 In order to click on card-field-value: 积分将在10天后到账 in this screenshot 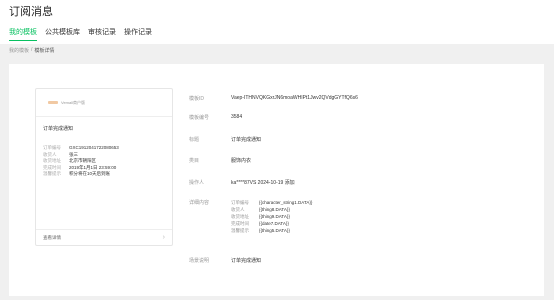, I will do `click(90, 173)`.